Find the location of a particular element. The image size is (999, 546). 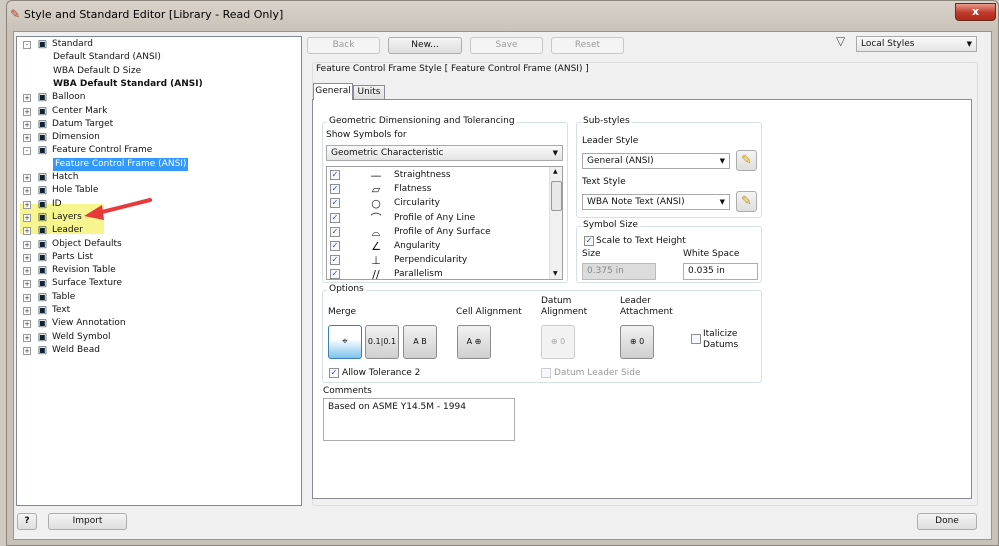

merge-vertical-datum-button: A B is located at coordinates (420, 342).